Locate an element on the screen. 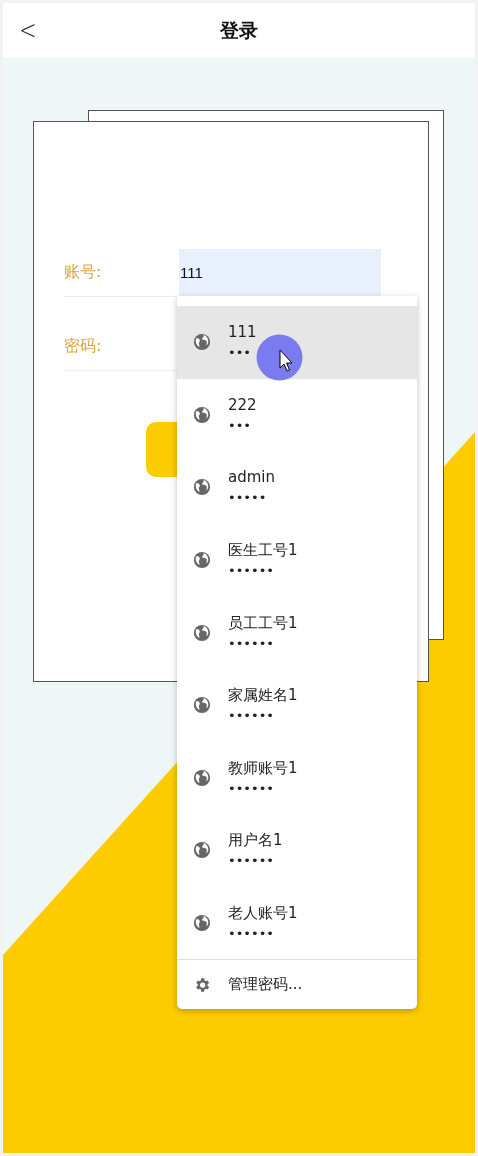 The image size is (478, 1156). username-text: 老人账号1 is located at coordinates (263, 913).